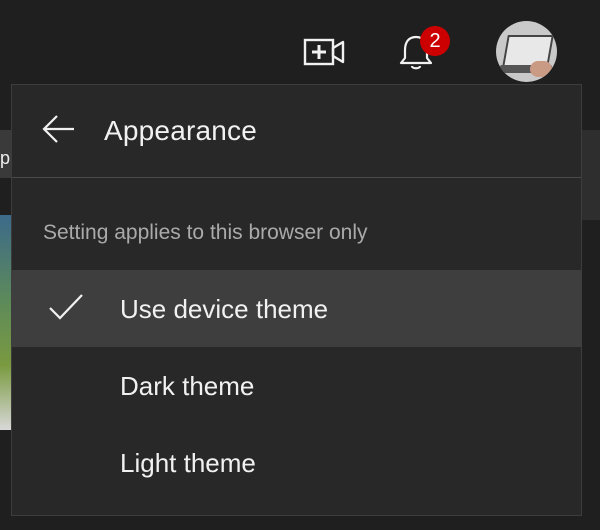  I want to click on back-button, so click(58, 129).